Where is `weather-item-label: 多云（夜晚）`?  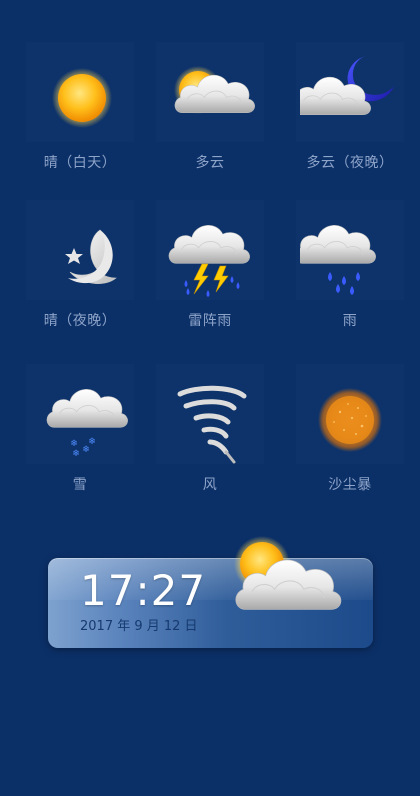
weather-item-label: 多云（夜晚） is located at coordinates (350, 163).